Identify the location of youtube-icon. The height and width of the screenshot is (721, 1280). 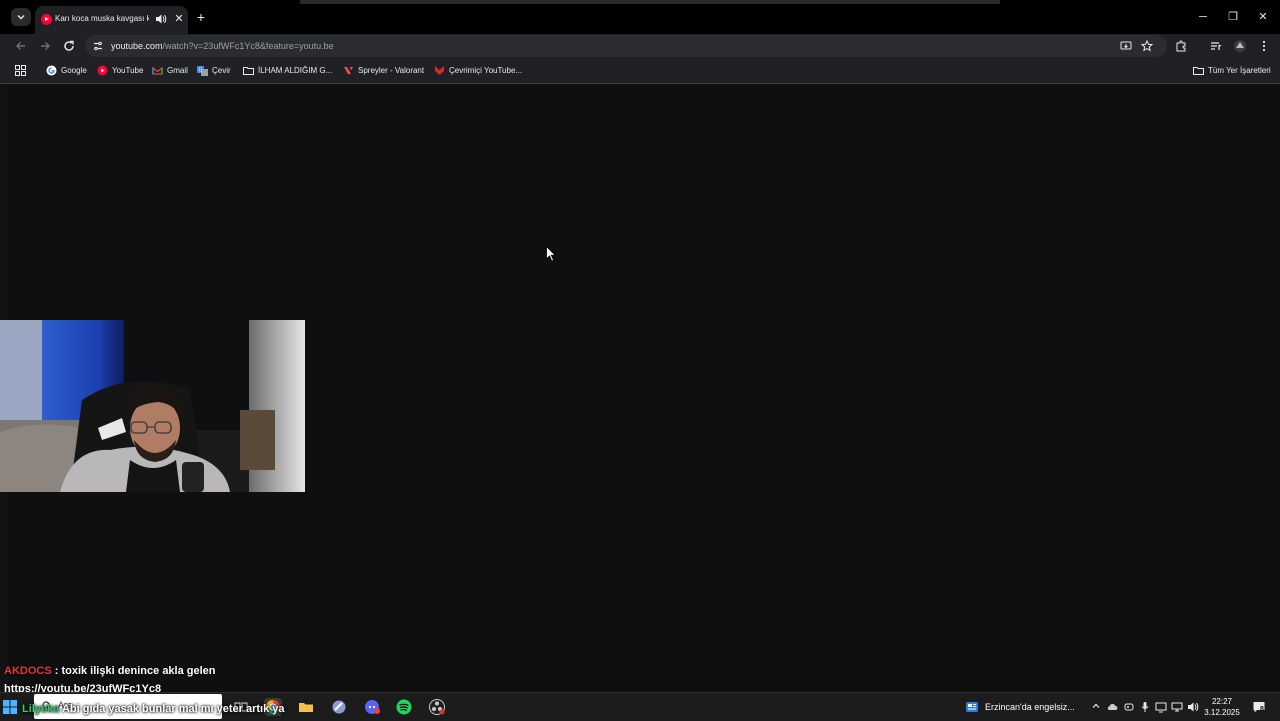
(102, 70).